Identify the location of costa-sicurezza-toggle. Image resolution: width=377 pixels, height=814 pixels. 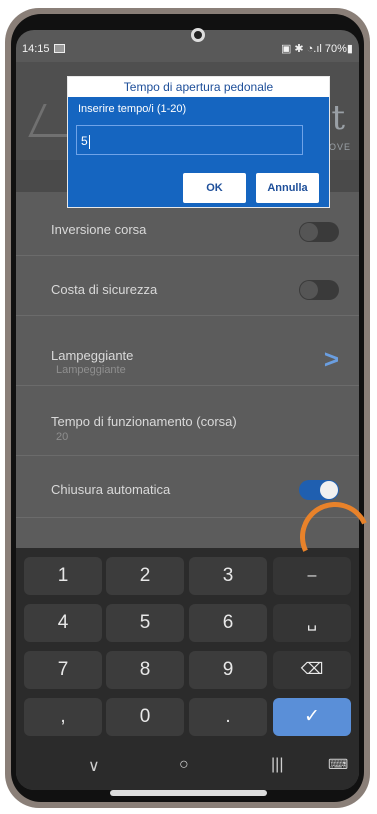
(319, 290).